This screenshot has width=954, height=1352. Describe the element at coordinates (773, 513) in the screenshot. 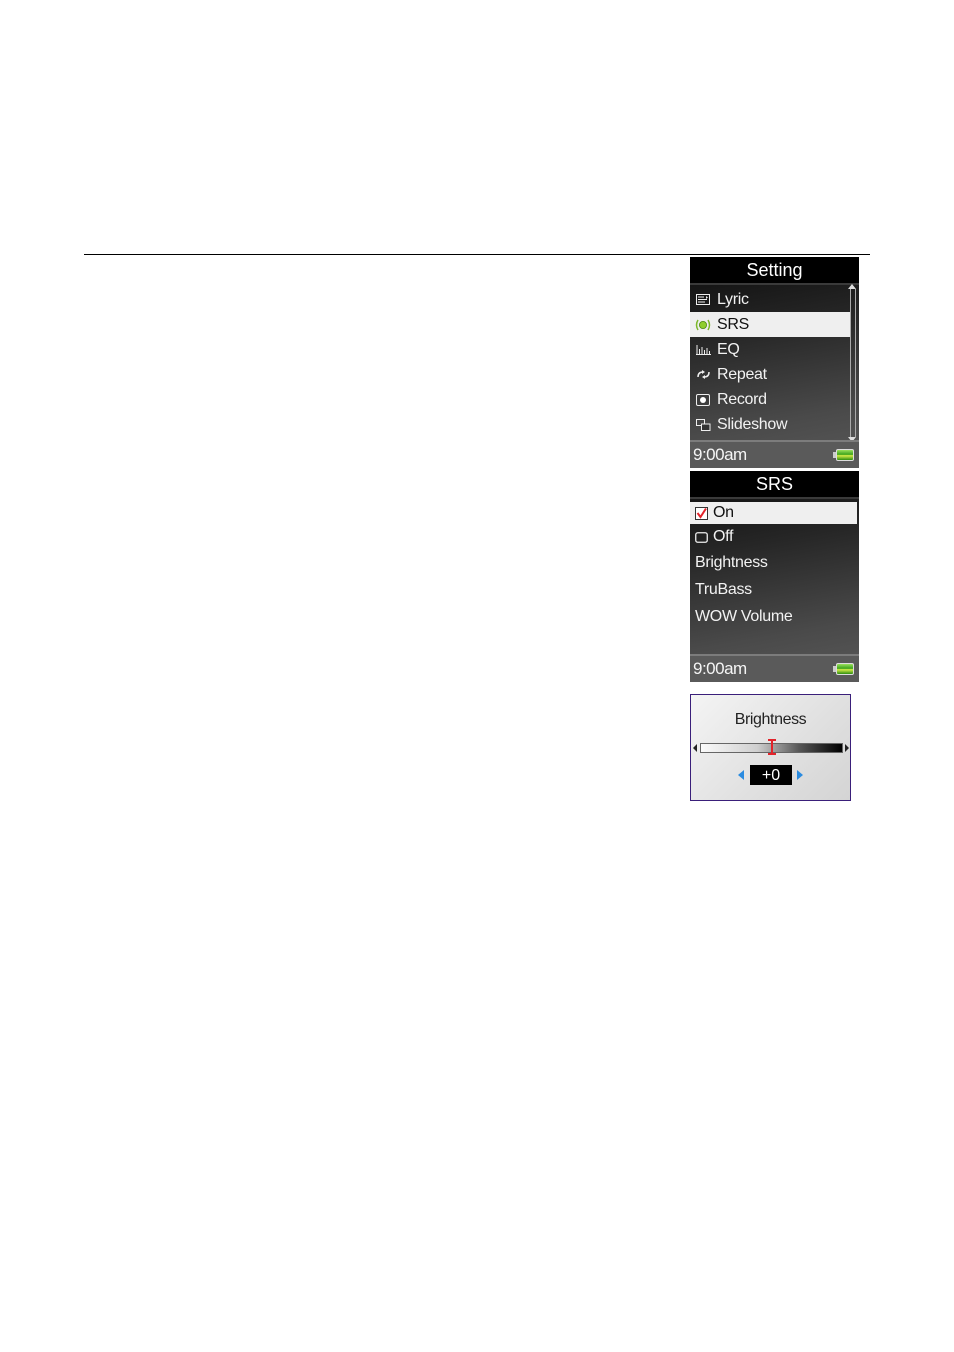

I see `option-on: On` at that location.